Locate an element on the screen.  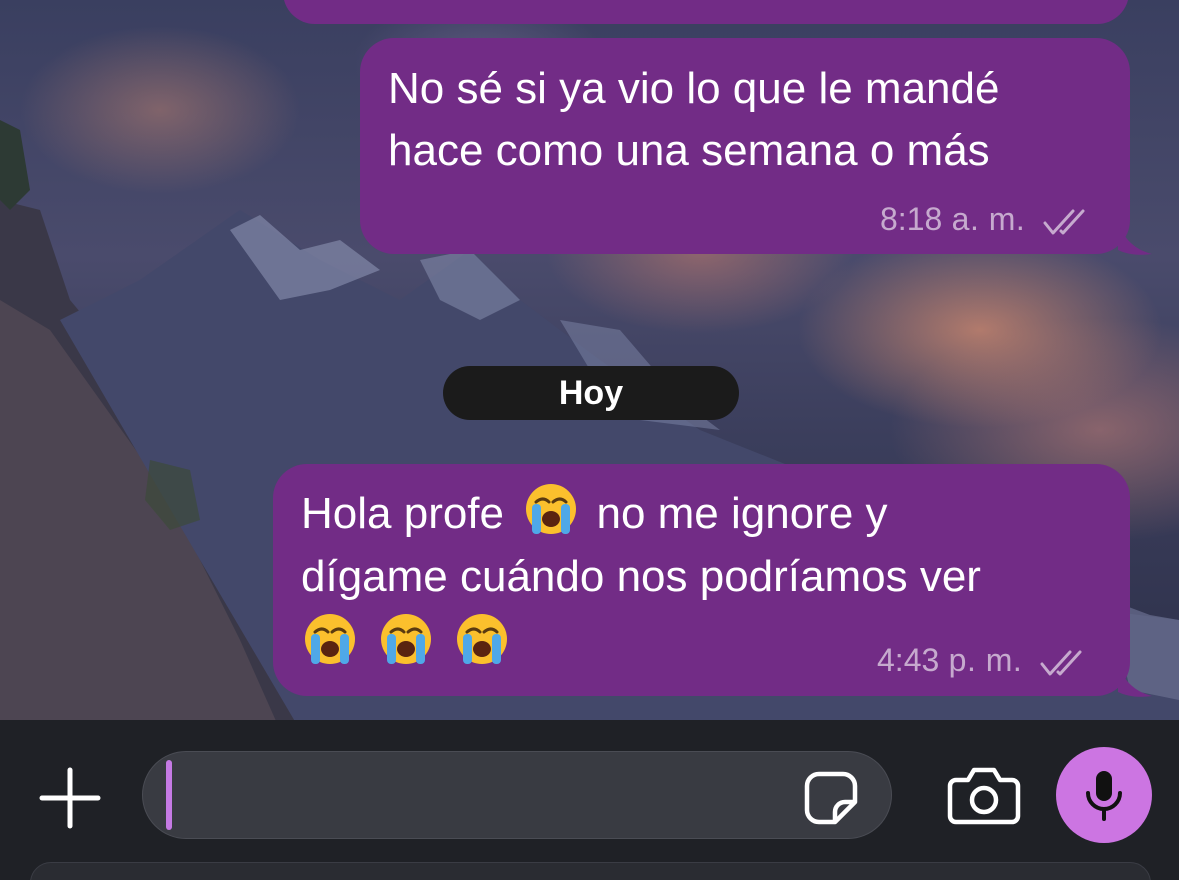
message-timestamp: 8:18 a. m. is located at coordinates (984, 219).